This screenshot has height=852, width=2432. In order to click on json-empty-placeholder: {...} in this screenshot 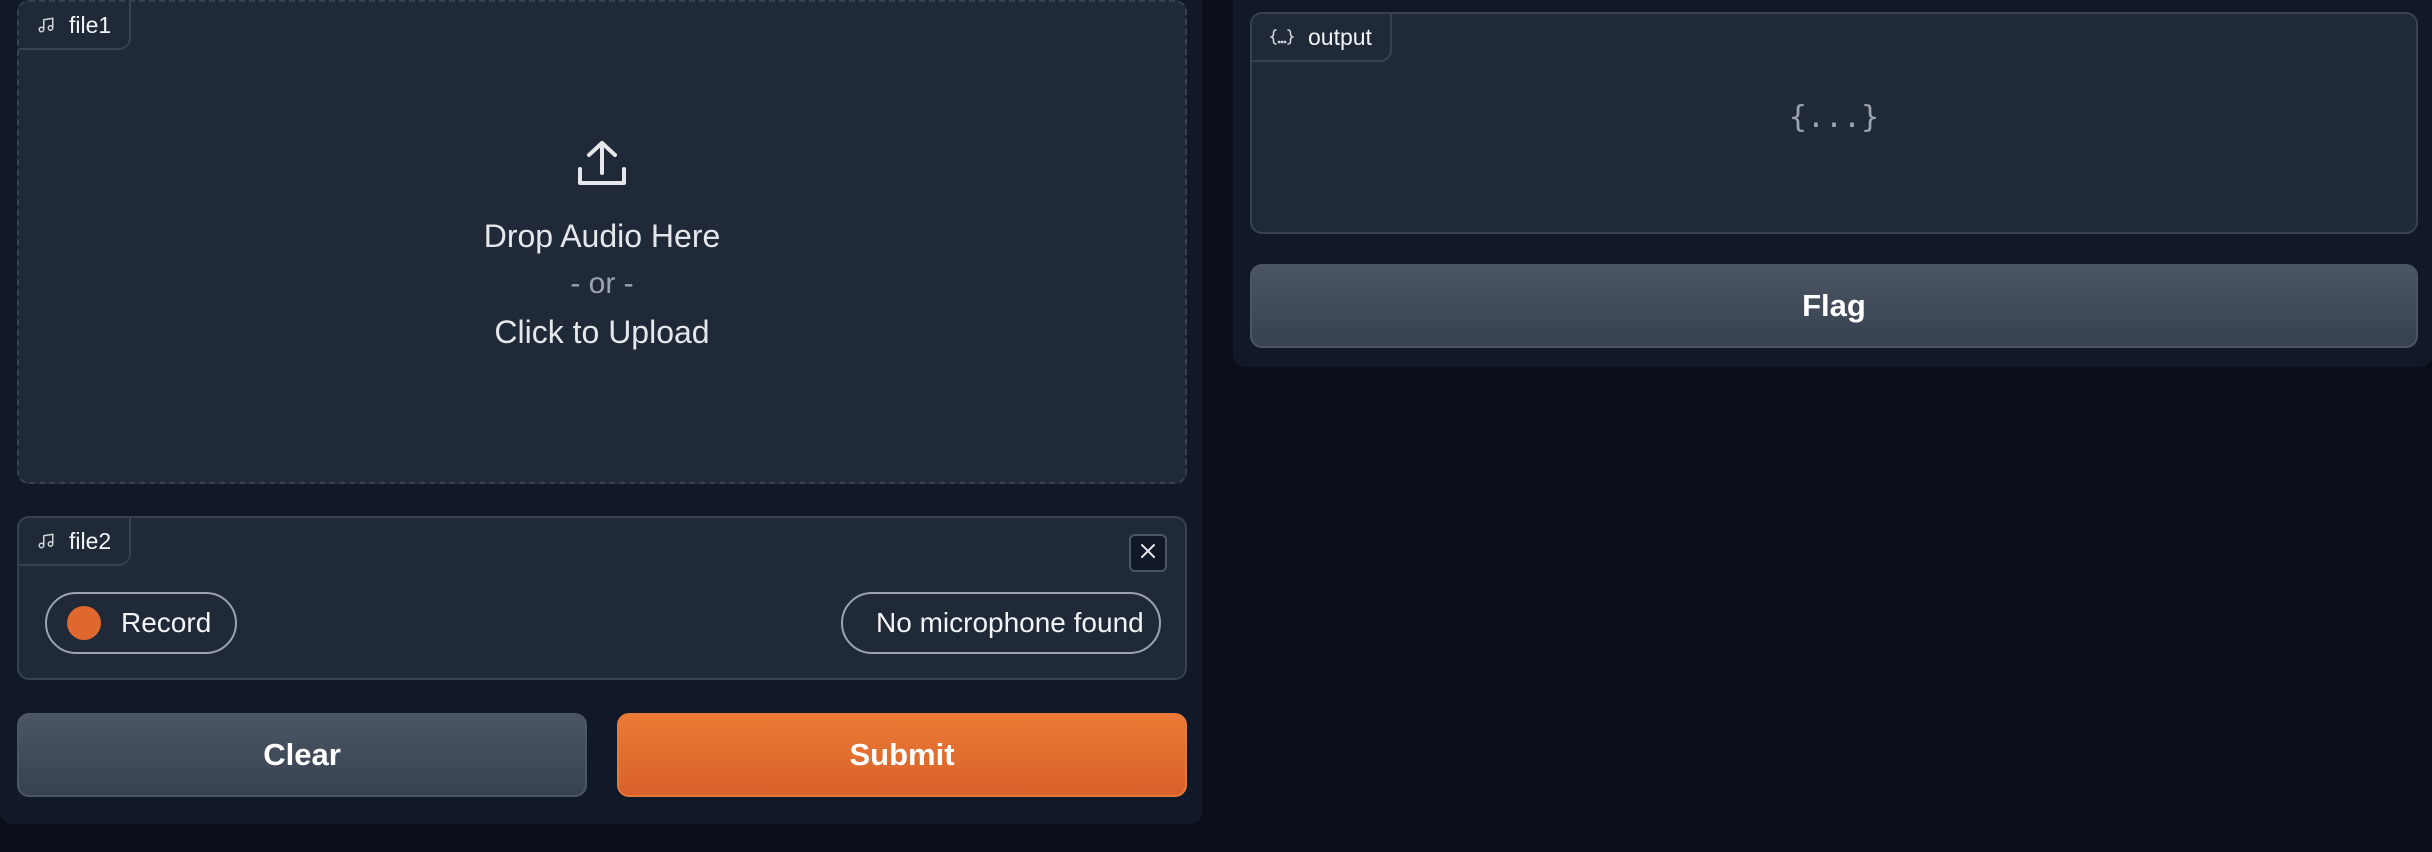, I will do `click(1834, 117)`.